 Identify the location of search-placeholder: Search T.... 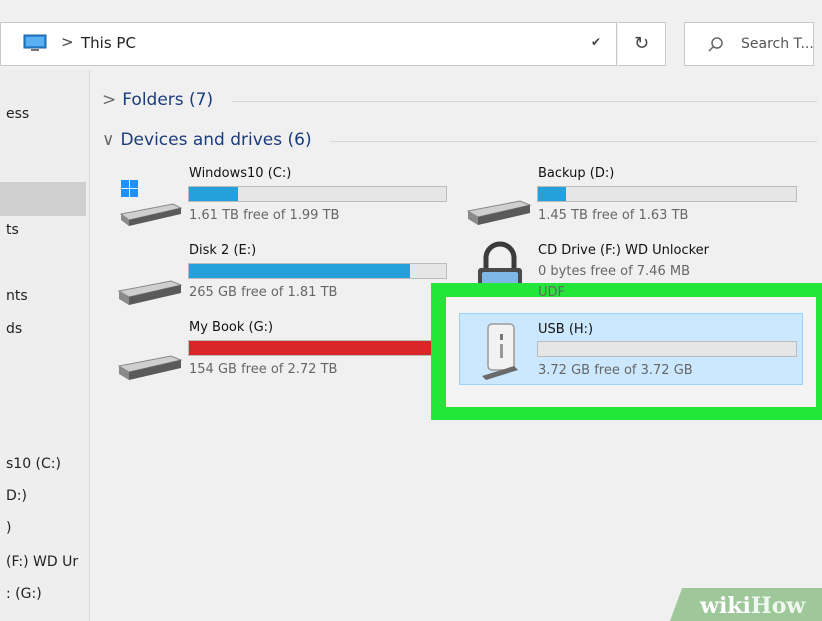
(777, 44).